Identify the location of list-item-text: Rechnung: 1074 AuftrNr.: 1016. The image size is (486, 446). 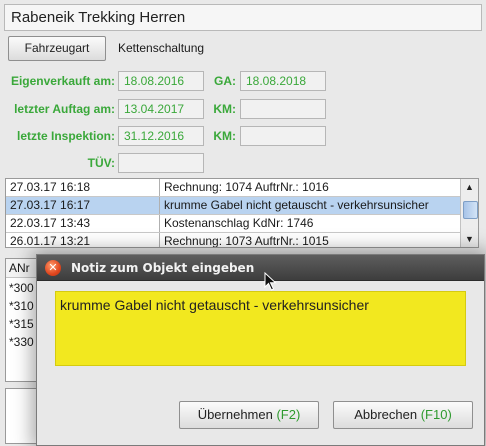
(244, 187).